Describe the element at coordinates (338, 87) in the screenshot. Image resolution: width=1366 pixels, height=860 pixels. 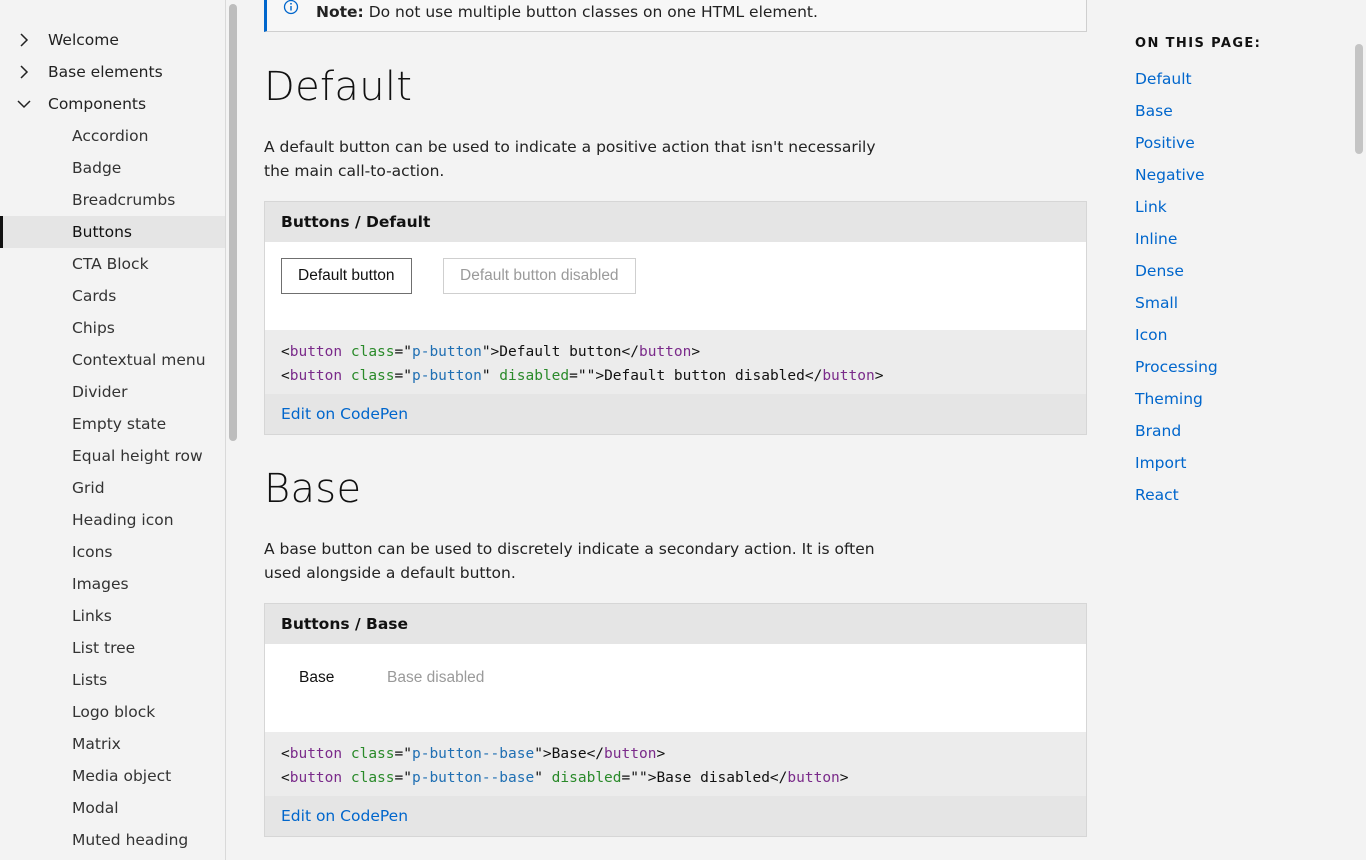
I see `section-title-default: Default` at that location.